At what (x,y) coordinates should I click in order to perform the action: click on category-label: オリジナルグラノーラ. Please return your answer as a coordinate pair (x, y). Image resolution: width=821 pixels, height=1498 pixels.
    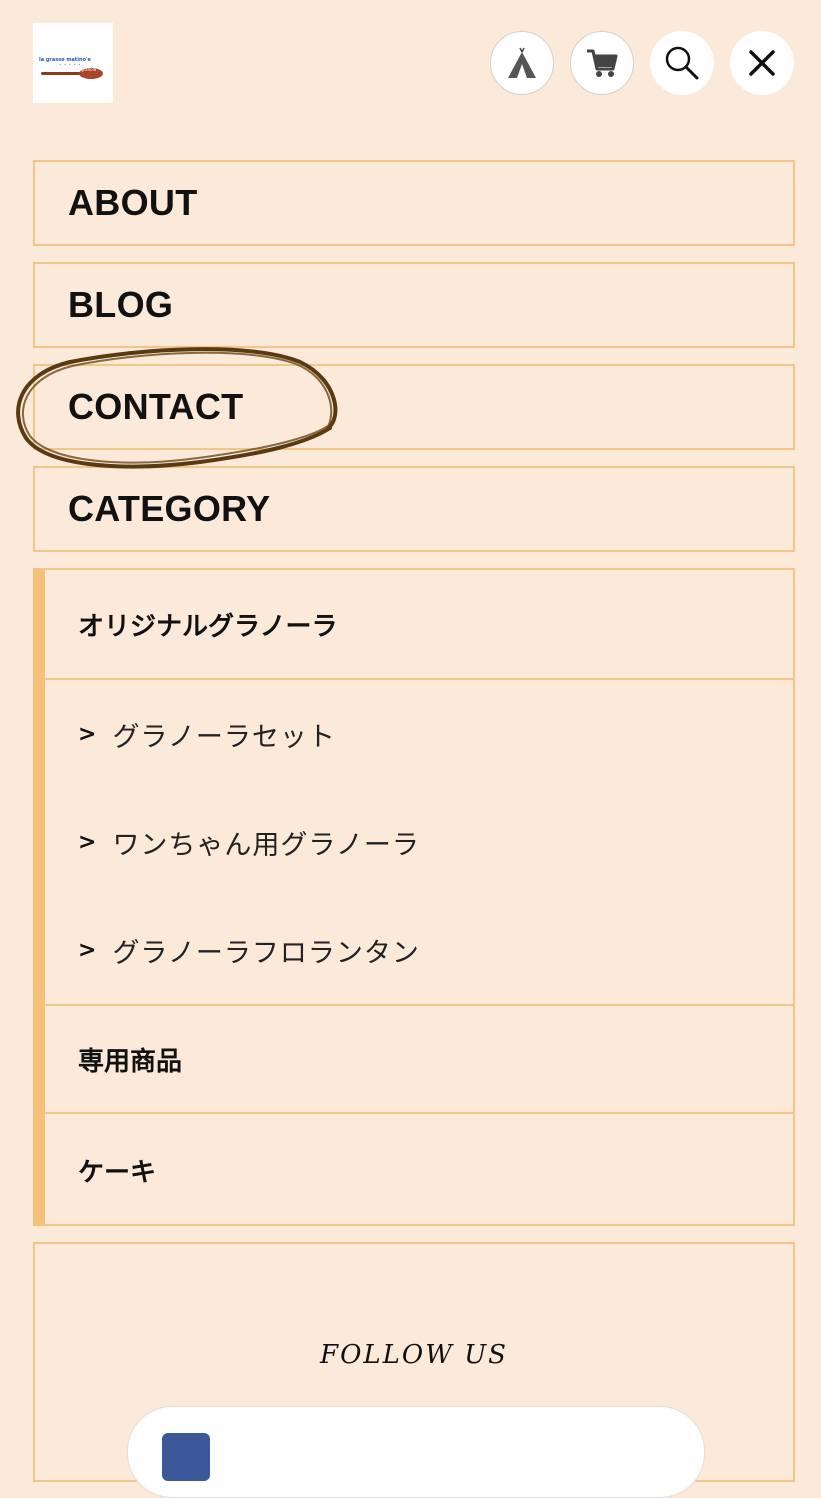
    Looking at the image, I should click on (208, 626).